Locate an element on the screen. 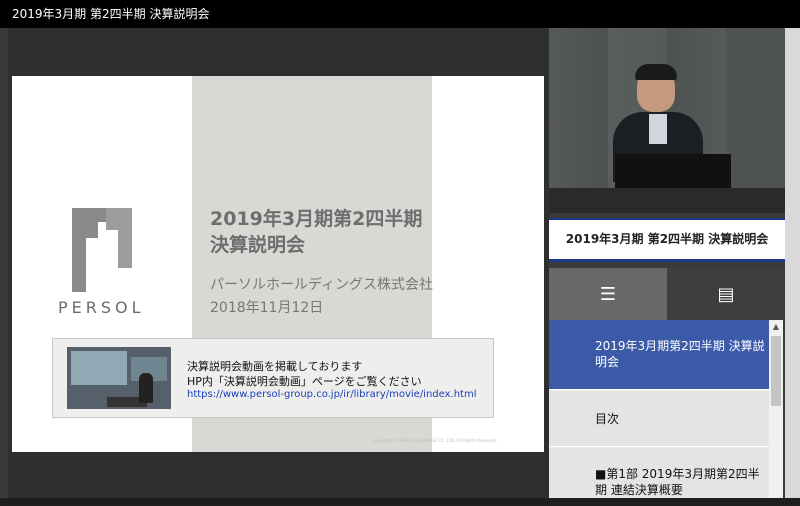 This screenshot has width=800, height=506. slide-title-line2: 決算説明会 is located at coordinates (258, 245).